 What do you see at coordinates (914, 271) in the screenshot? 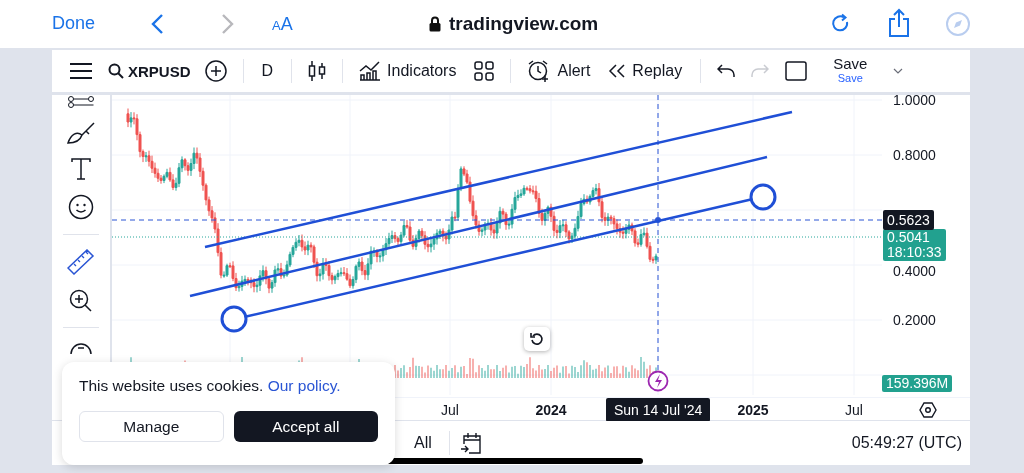
I see `price-axis-label: 0.4000` at bounding box center [914, 271].